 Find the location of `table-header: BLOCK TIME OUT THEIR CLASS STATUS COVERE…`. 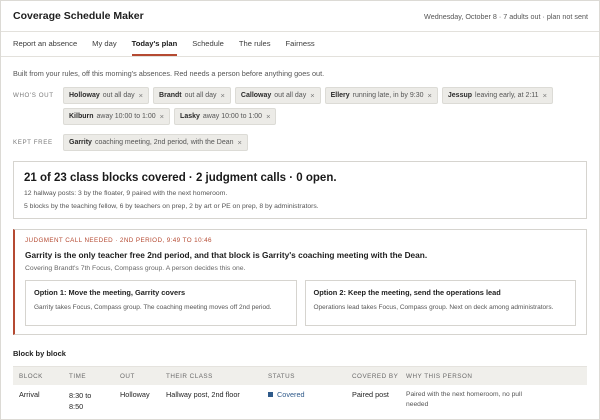

table-header: BLOCK TIME OUT THEIR CLASS STATUS COVERE… is located at coordinates (300, 375).